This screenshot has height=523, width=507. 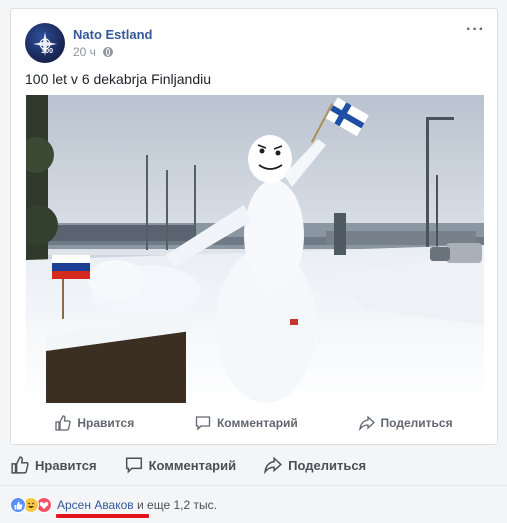 I want to click on post-time-text: 20 ч, so click(x=84, y=52).